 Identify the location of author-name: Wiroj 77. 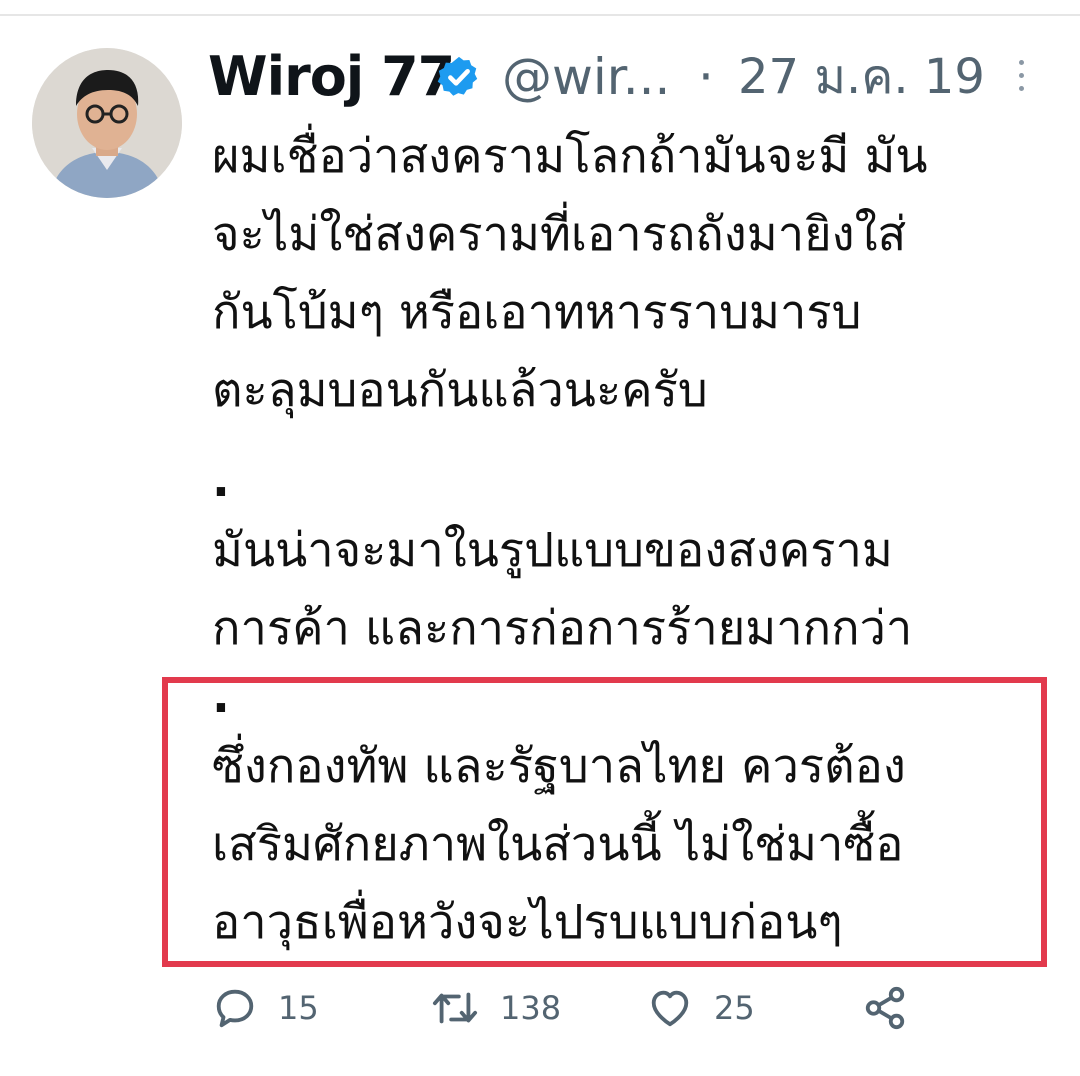
(331, 77).